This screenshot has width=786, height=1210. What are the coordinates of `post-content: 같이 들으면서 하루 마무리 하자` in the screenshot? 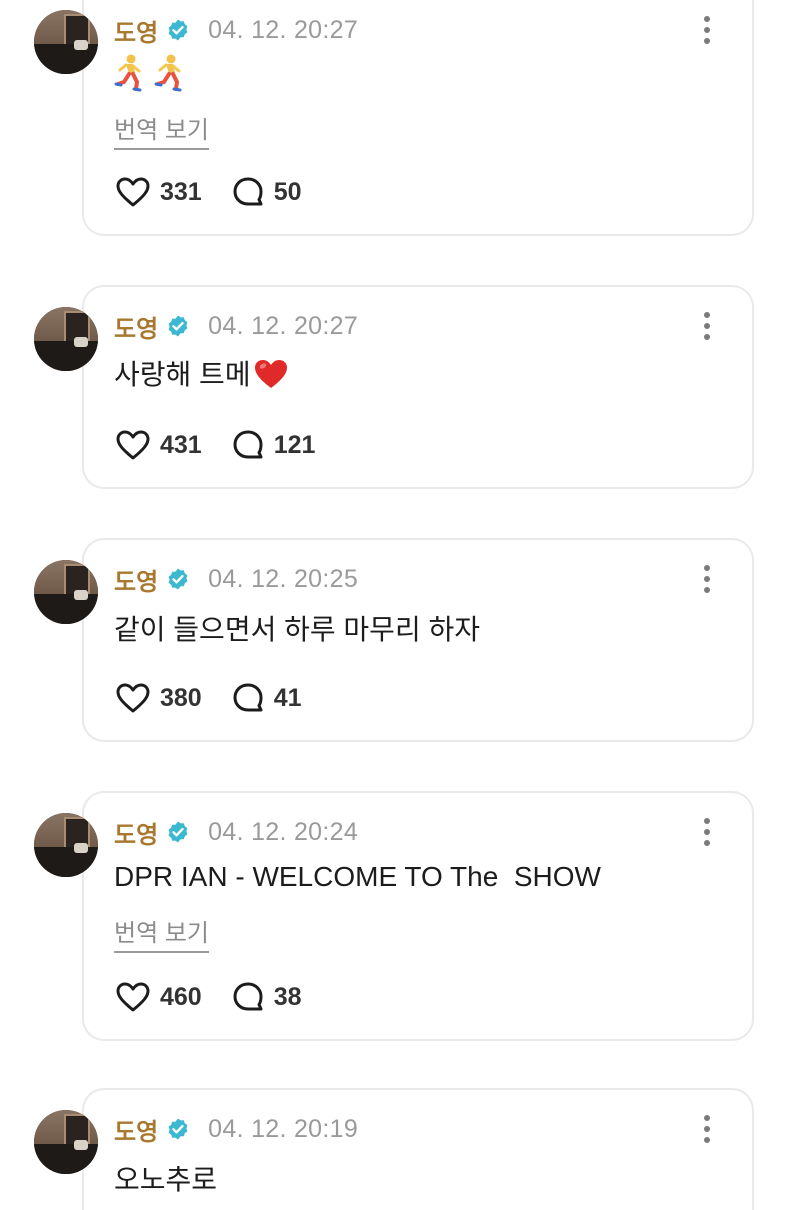 It's located at (297, 628).